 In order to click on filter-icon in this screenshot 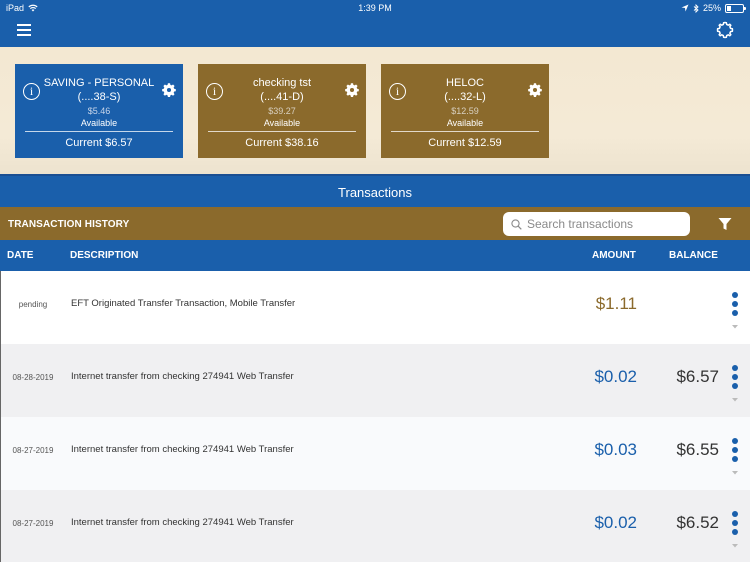, I will do `click(725, 224)`.